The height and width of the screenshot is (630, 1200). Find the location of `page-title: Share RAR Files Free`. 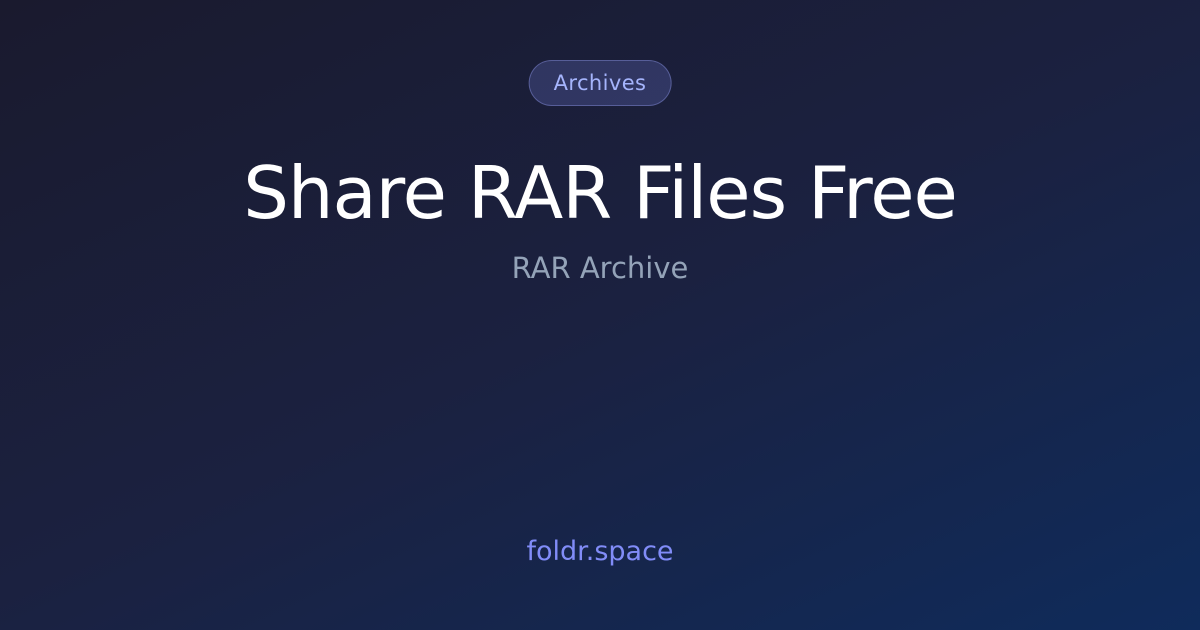

page-title: Share RAR Files Free is located at coordinates (600, 193).